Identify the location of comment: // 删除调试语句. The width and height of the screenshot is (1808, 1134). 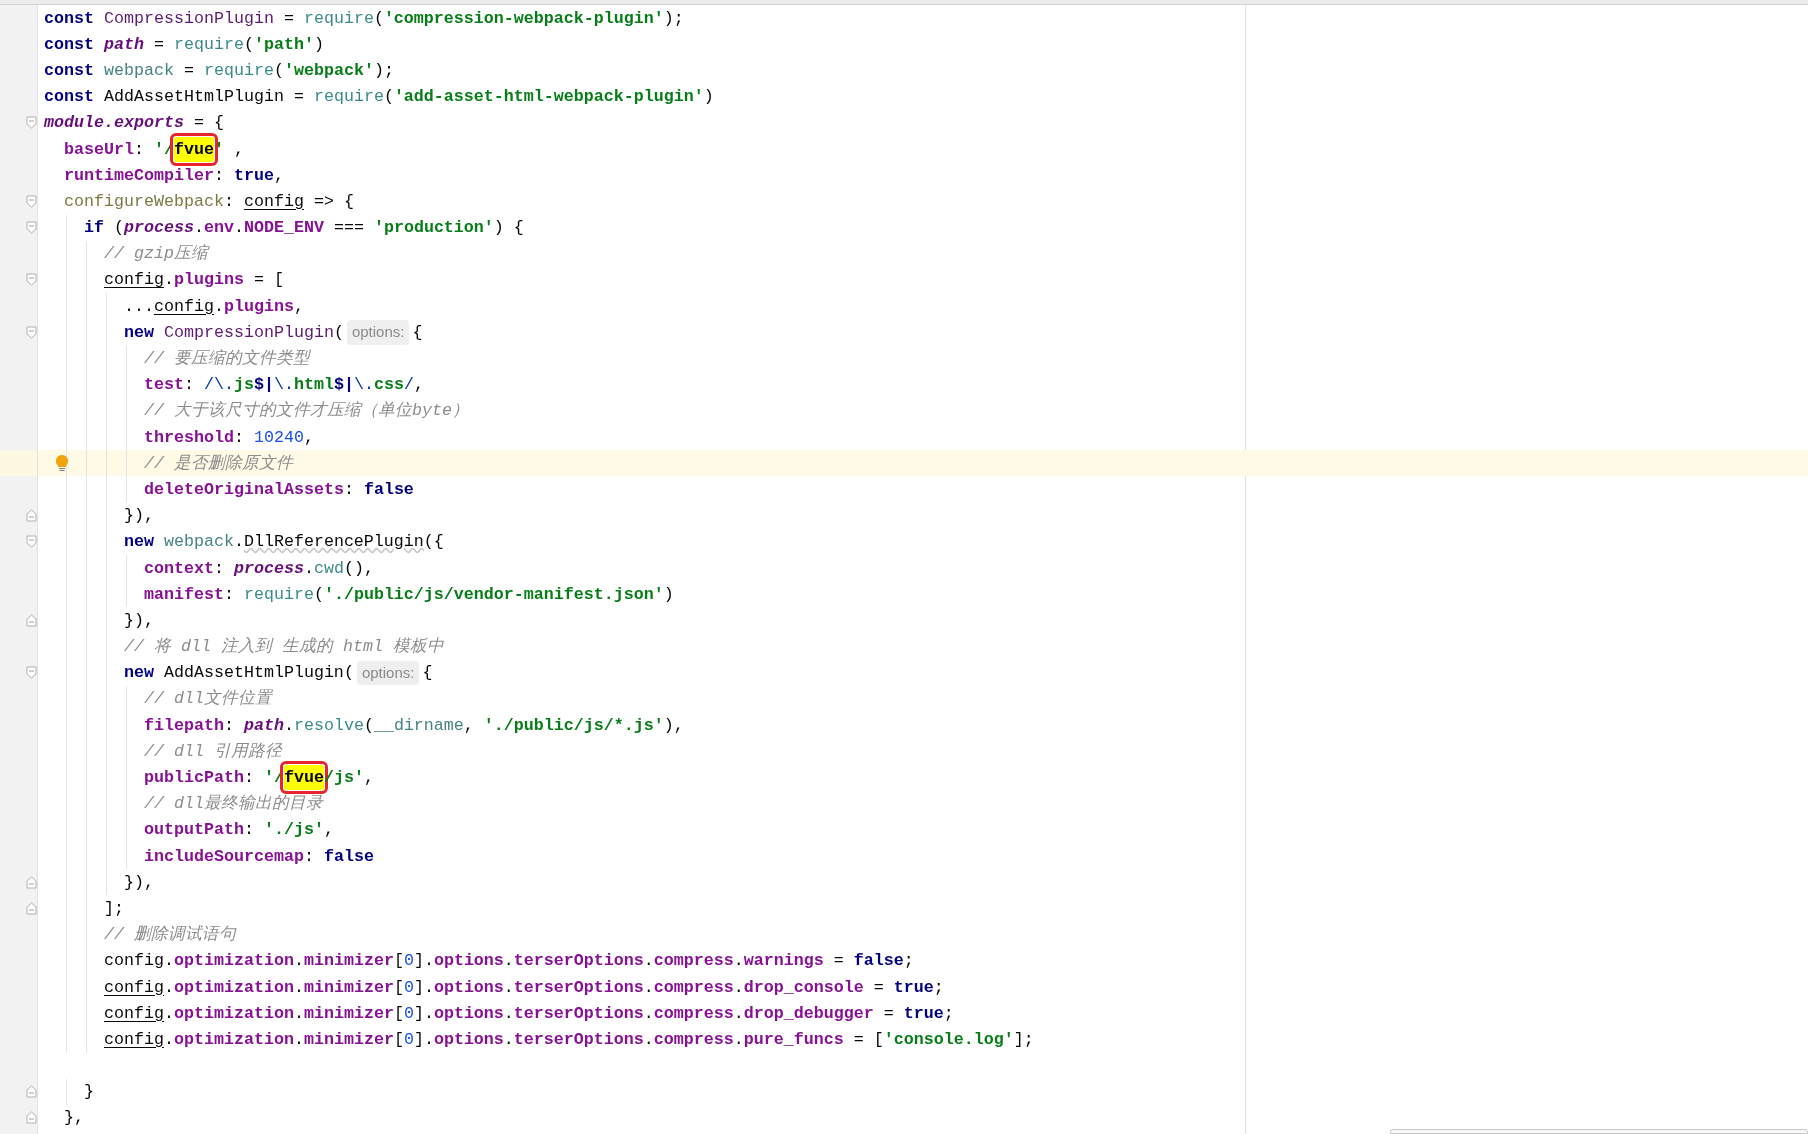
(170, 935).